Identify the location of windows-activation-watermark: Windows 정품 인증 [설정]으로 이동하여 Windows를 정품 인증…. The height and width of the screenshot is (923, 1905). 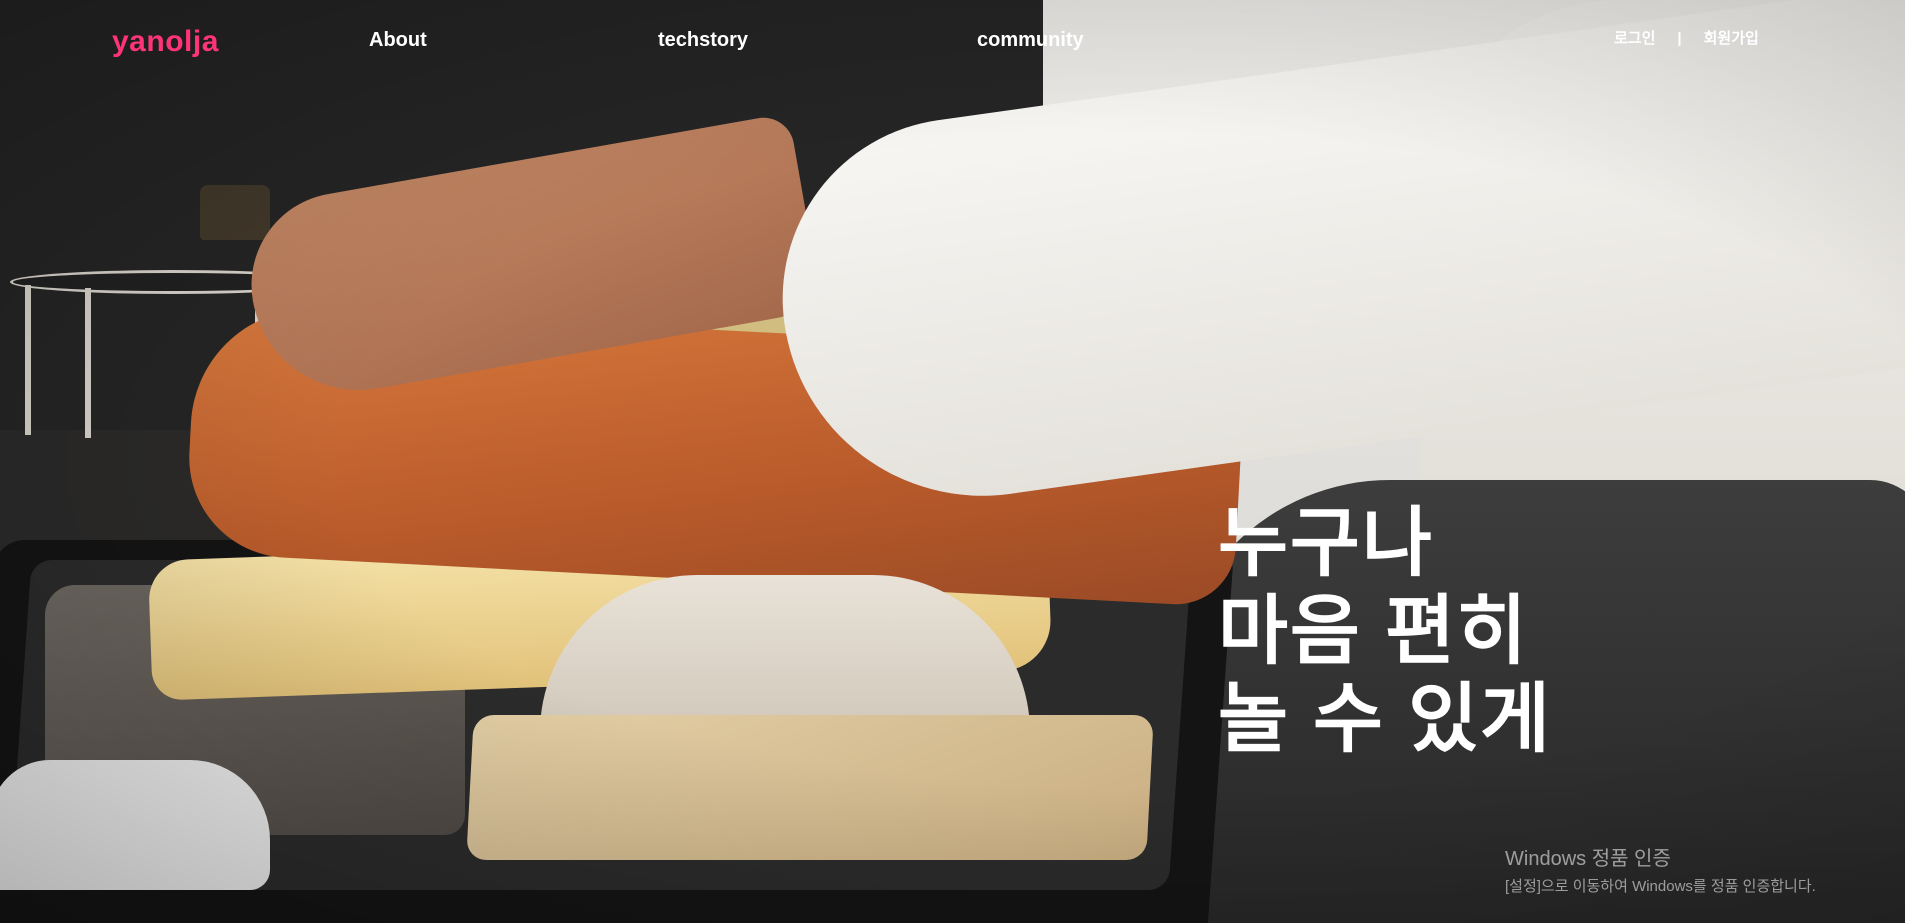
(1660, 869).